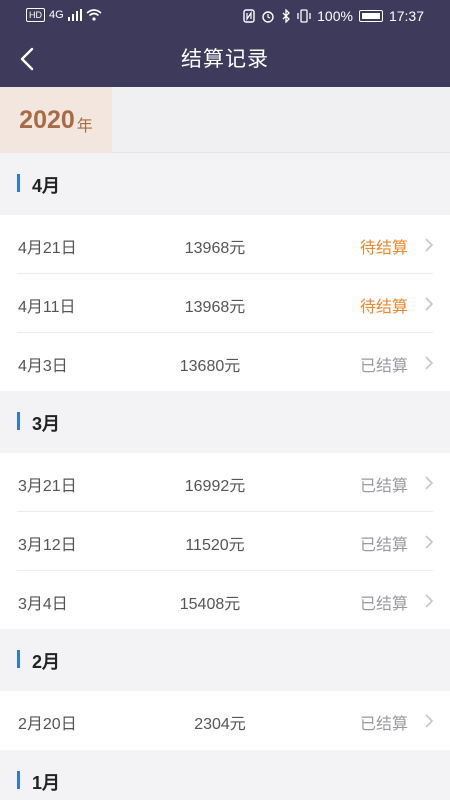 This screenshot has height=800, width=450. I want to click on month-label: 3月, so click(46, 424).